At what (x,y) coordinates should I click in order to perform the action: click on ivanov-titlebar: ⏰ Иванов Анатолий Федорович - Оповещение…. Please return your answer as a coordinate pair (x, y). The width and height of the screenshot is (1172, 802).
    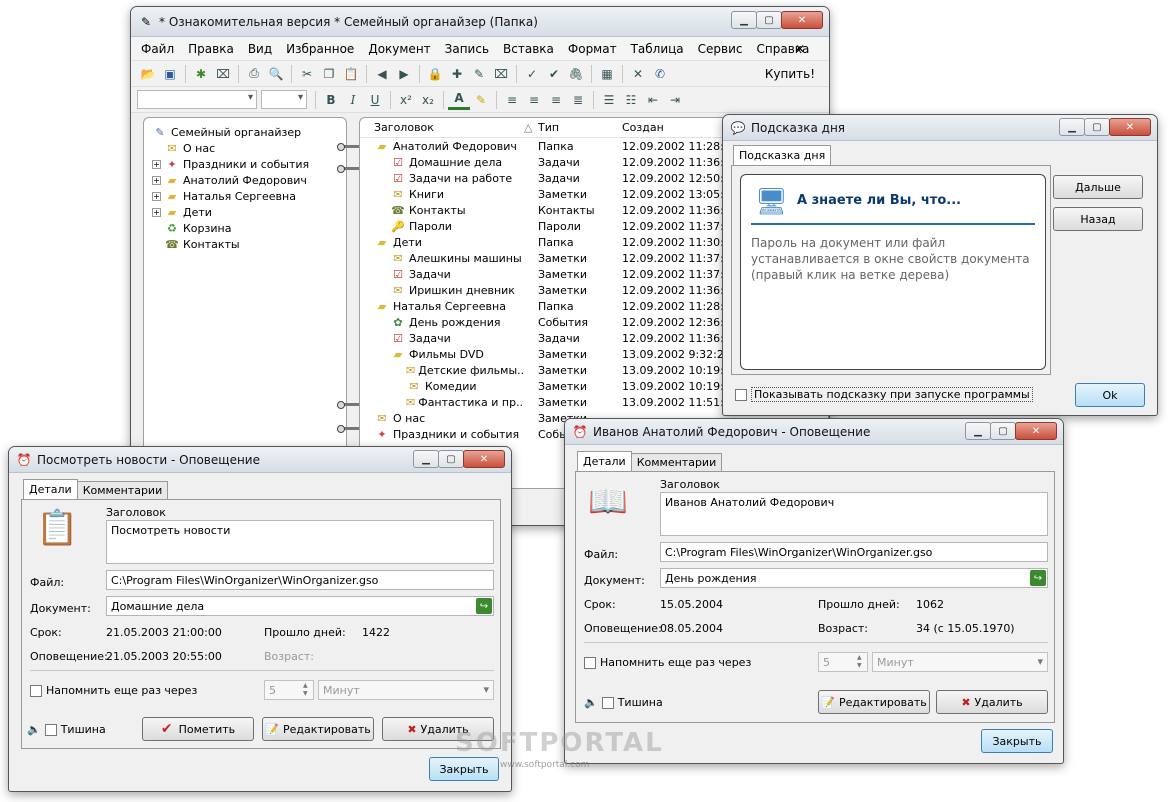
    Looking at the image, I should click on (814, 432).